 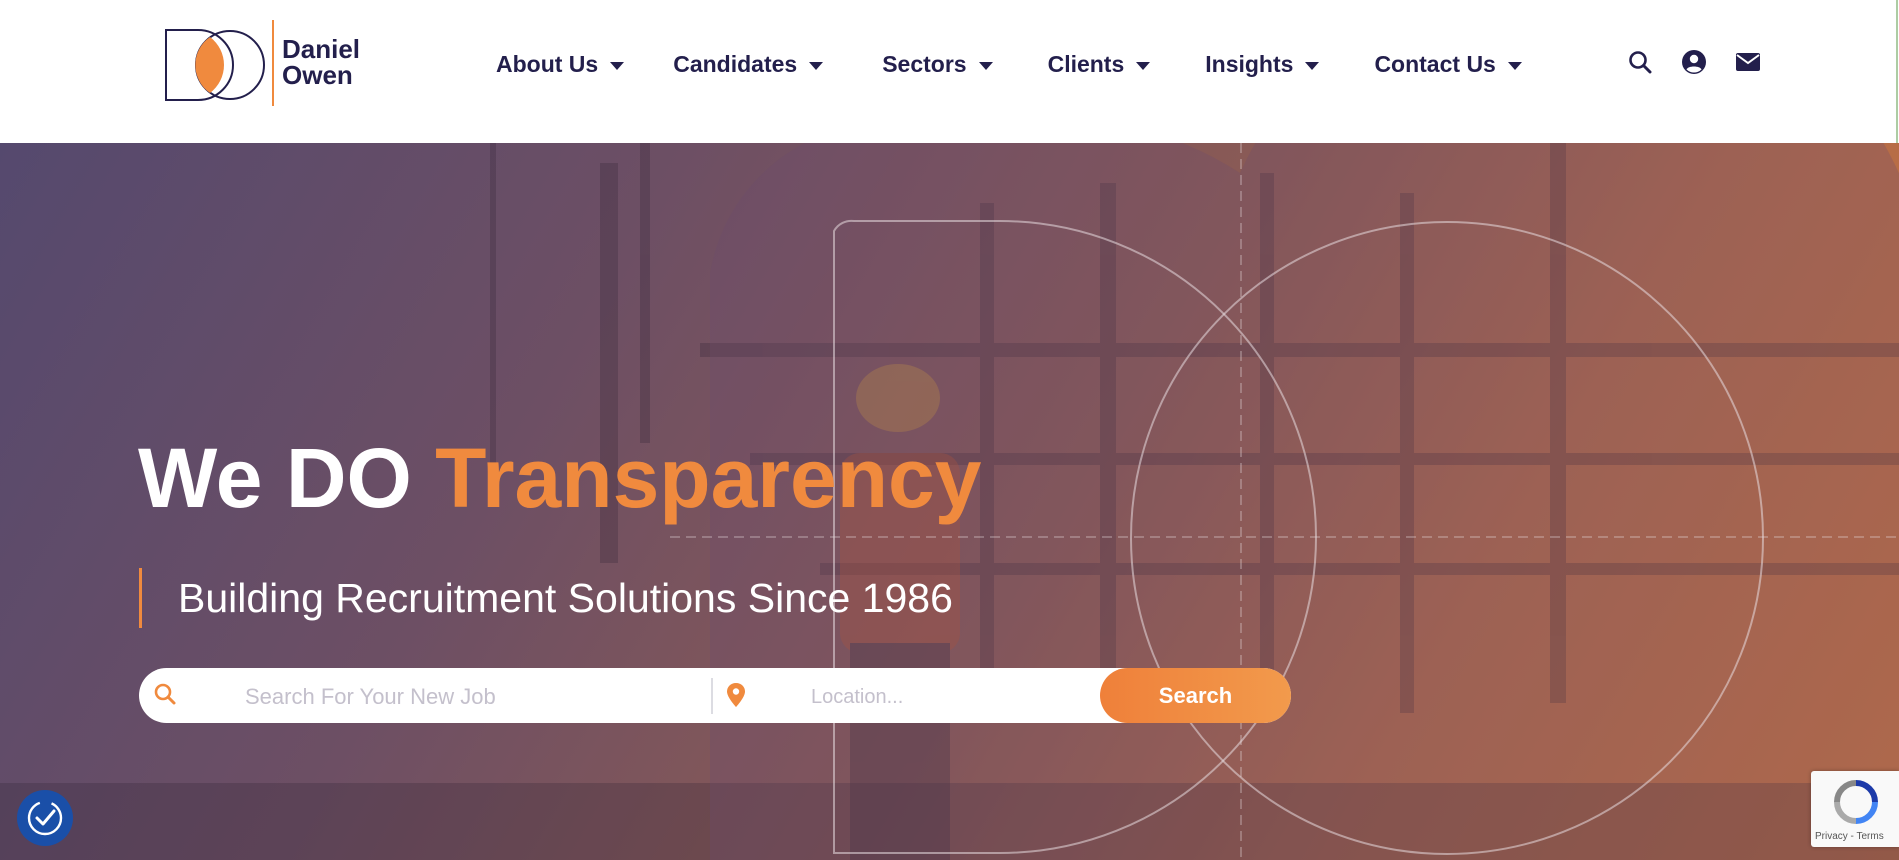 What do you see at coordinates (712, 696) in the screenshot?
I see `search-divider` at bounding box center [712, 696].